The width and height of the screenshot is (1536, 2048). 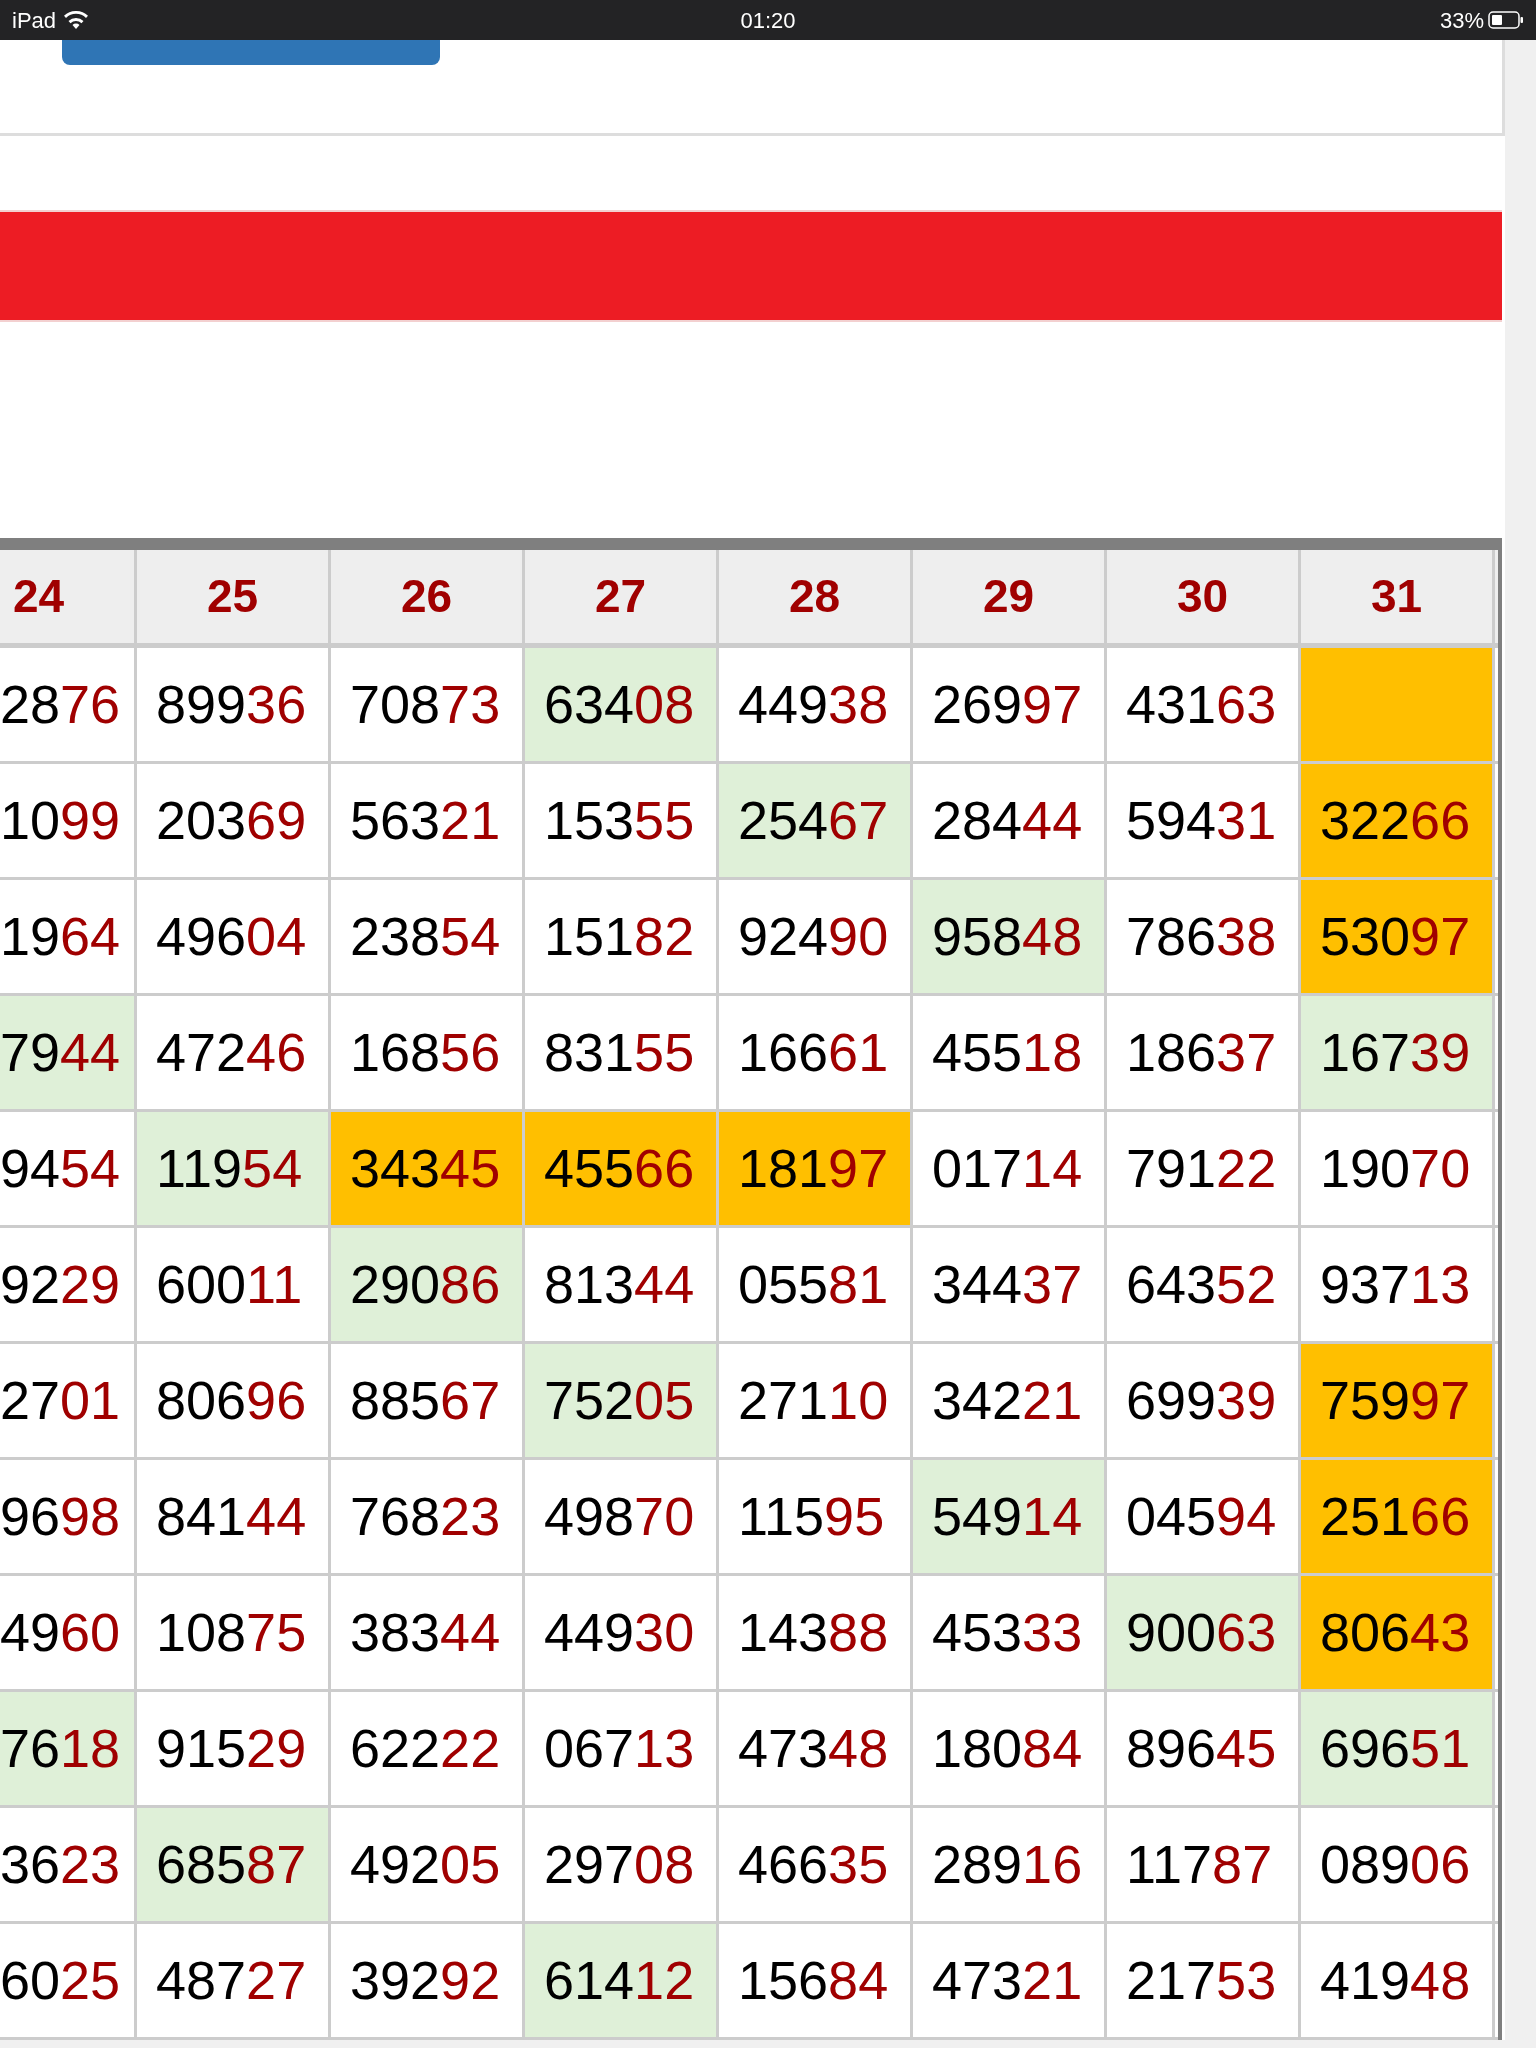 I want to click on column-header: 28, so click(x=816, y=596).